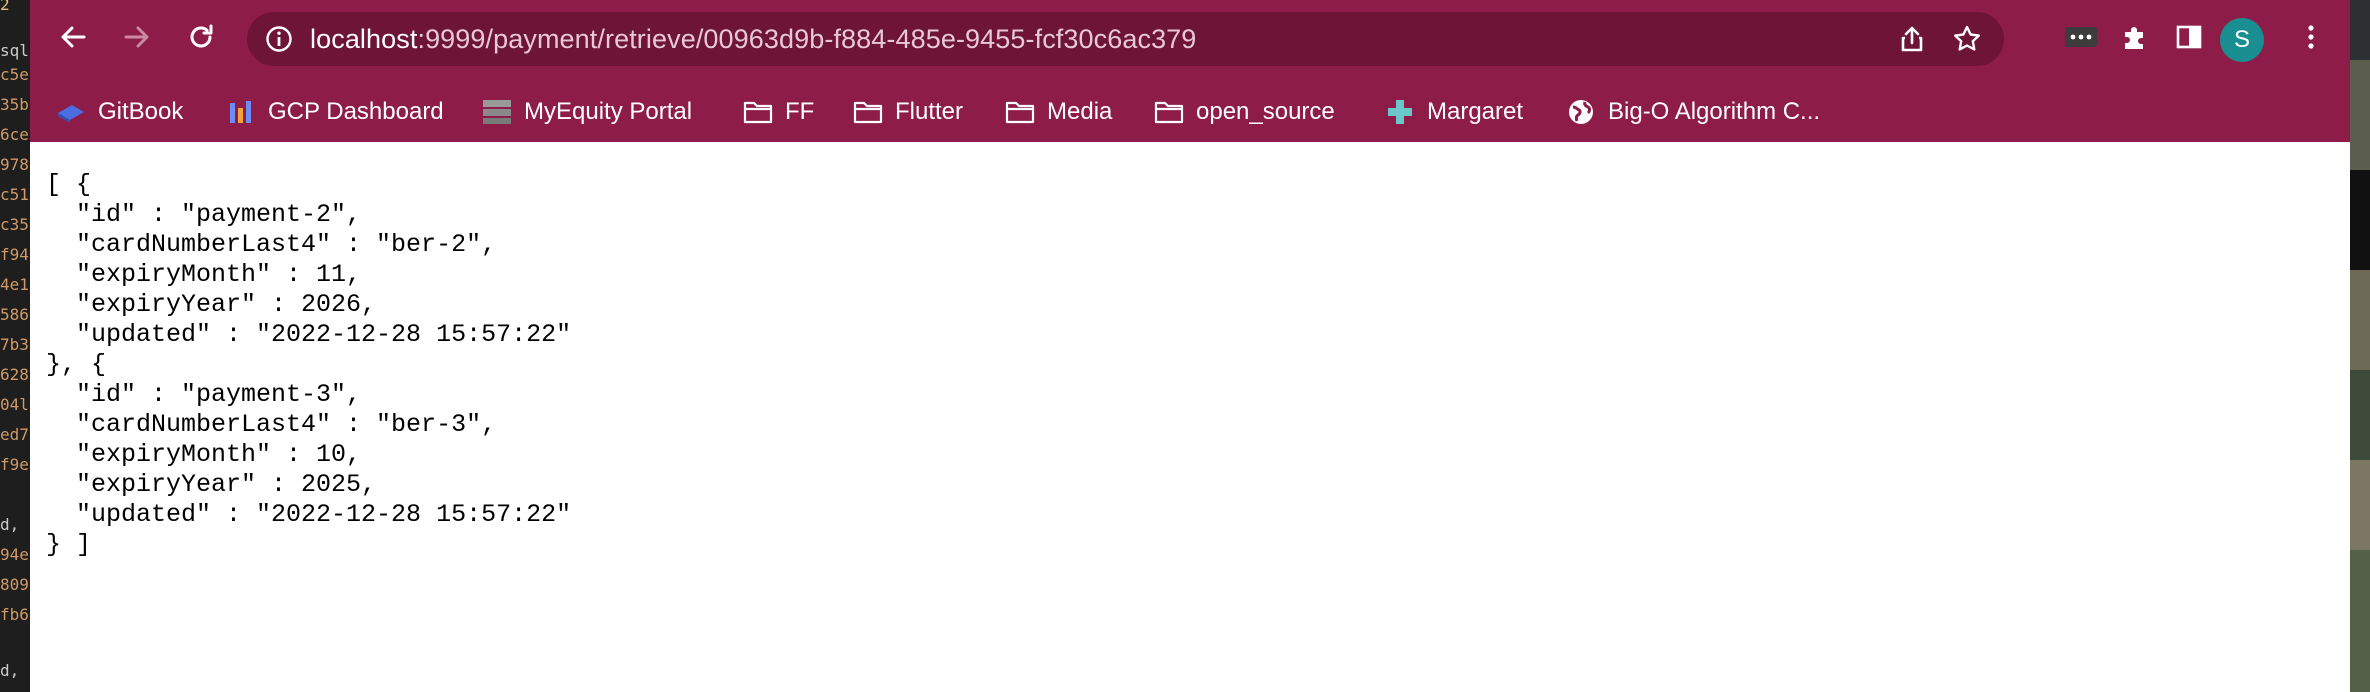 This screenshot has width=2370, height=692. I want to click on editor-fragment: 4e1, so click(14, 284).